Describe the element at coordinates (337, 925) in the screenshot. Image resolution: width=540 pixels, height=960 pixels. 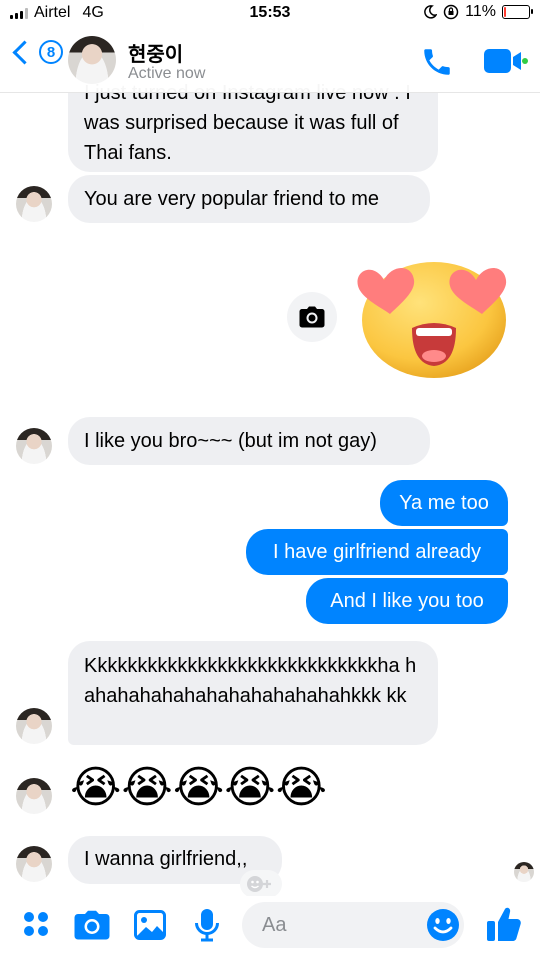
I see `message-input` at that location.